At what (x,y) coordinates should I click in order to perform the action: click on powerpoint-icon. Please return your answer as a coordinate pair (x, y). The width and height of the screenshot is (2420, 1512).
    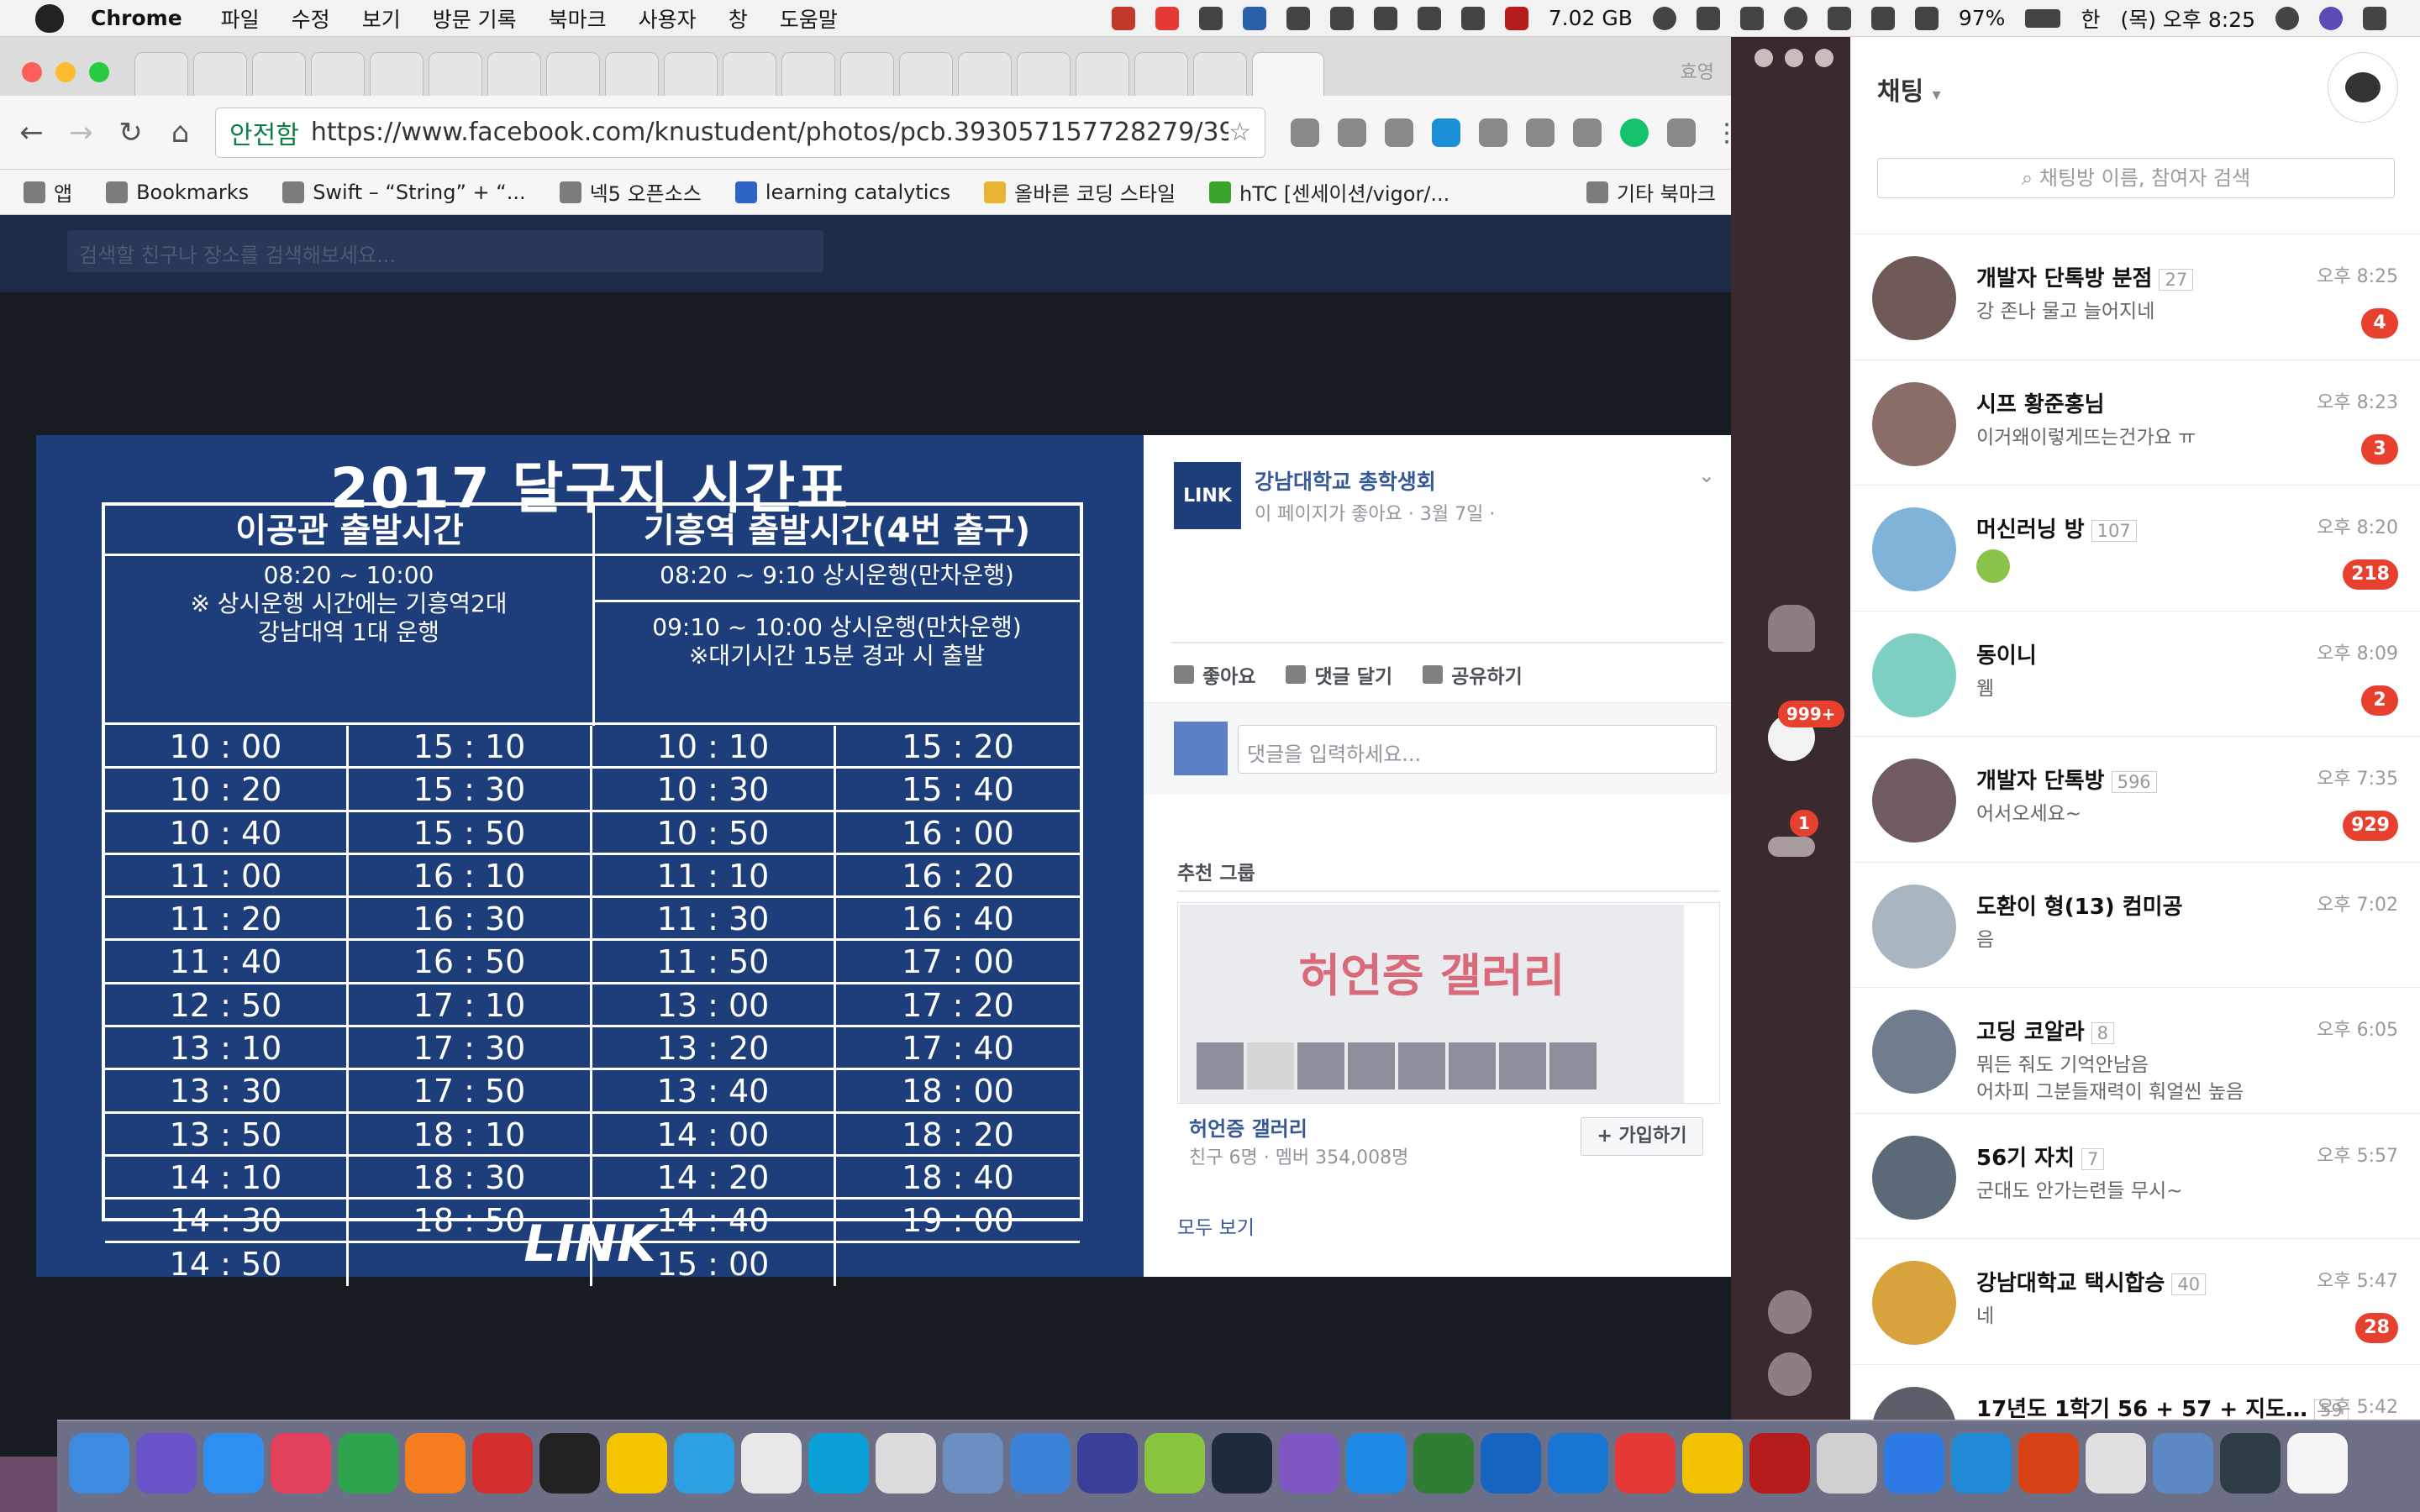
    Looking at the image, I should click on (2048, 1463).